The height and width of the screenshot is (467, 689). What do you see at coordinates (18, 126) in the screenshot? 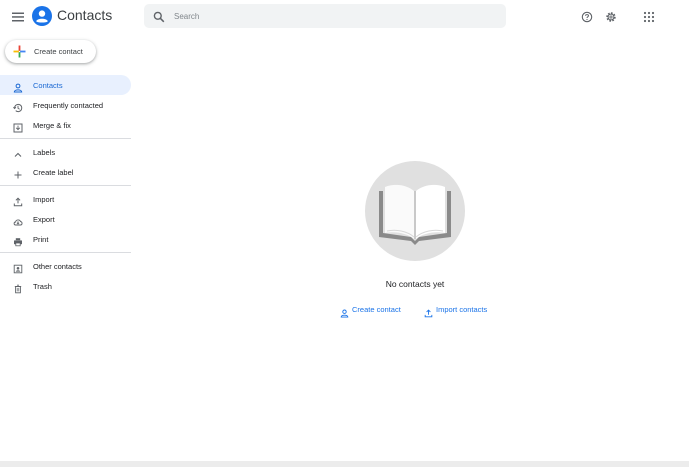
I see `merge-icon` at bounding box center [18, 126].